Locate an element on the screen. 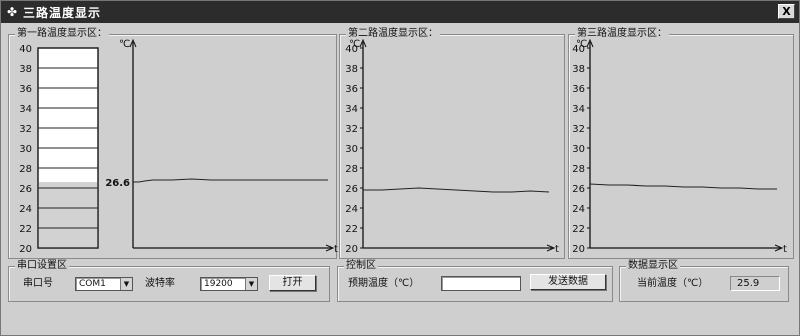 This screenshot has height=336, width=800. app-logo-icon: ✤ is located at coordinates (12, 12).